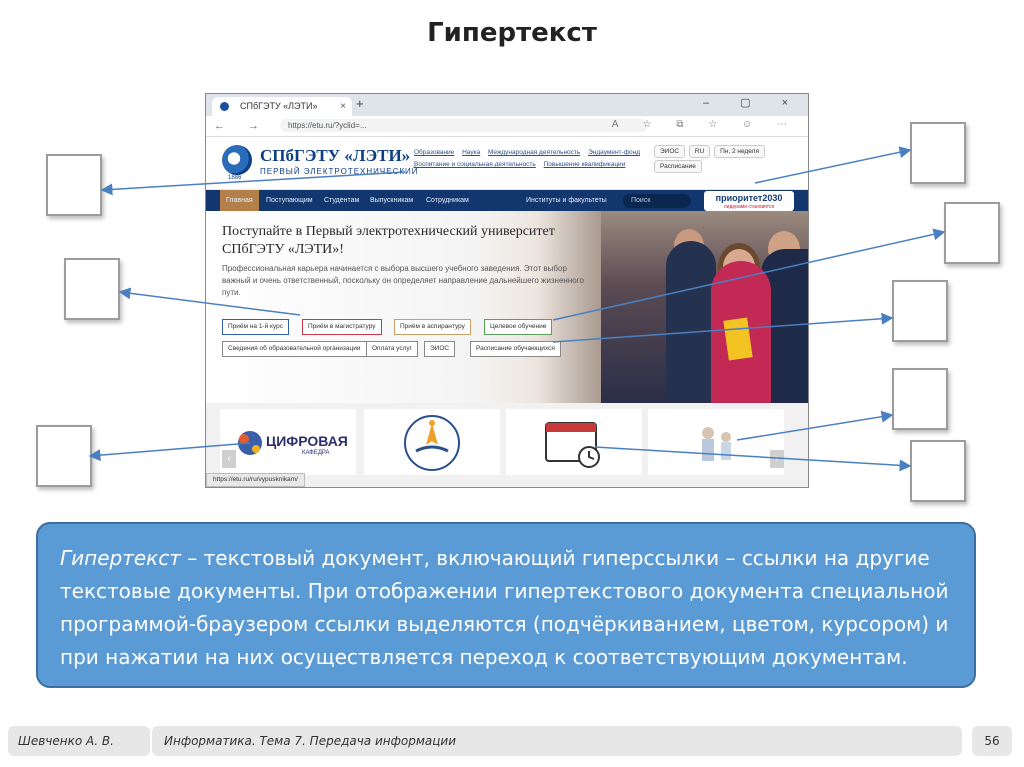 The width and height of the screenshot is (1024, 767). I want to click on menu-institutes: Институты и факультеты, so click(566, 201).